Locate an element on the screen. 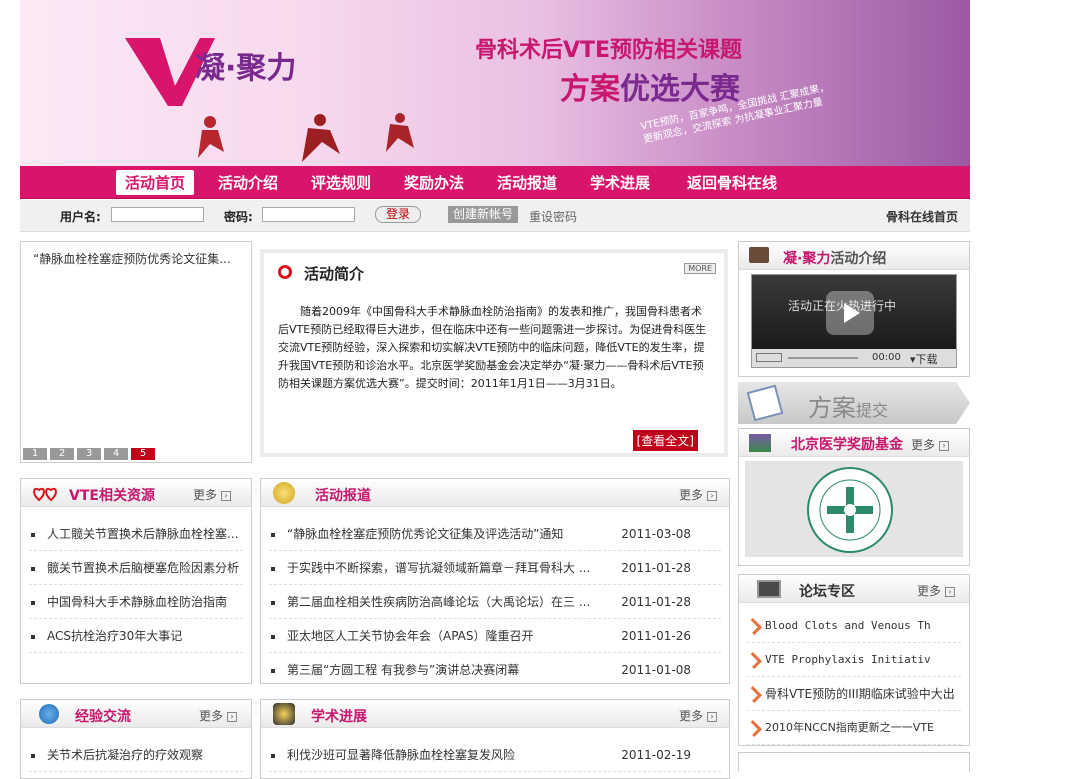 The width and height of the screenshot is (1069, 779). slider-page-2: 2 is located at coordinates (62, 454).